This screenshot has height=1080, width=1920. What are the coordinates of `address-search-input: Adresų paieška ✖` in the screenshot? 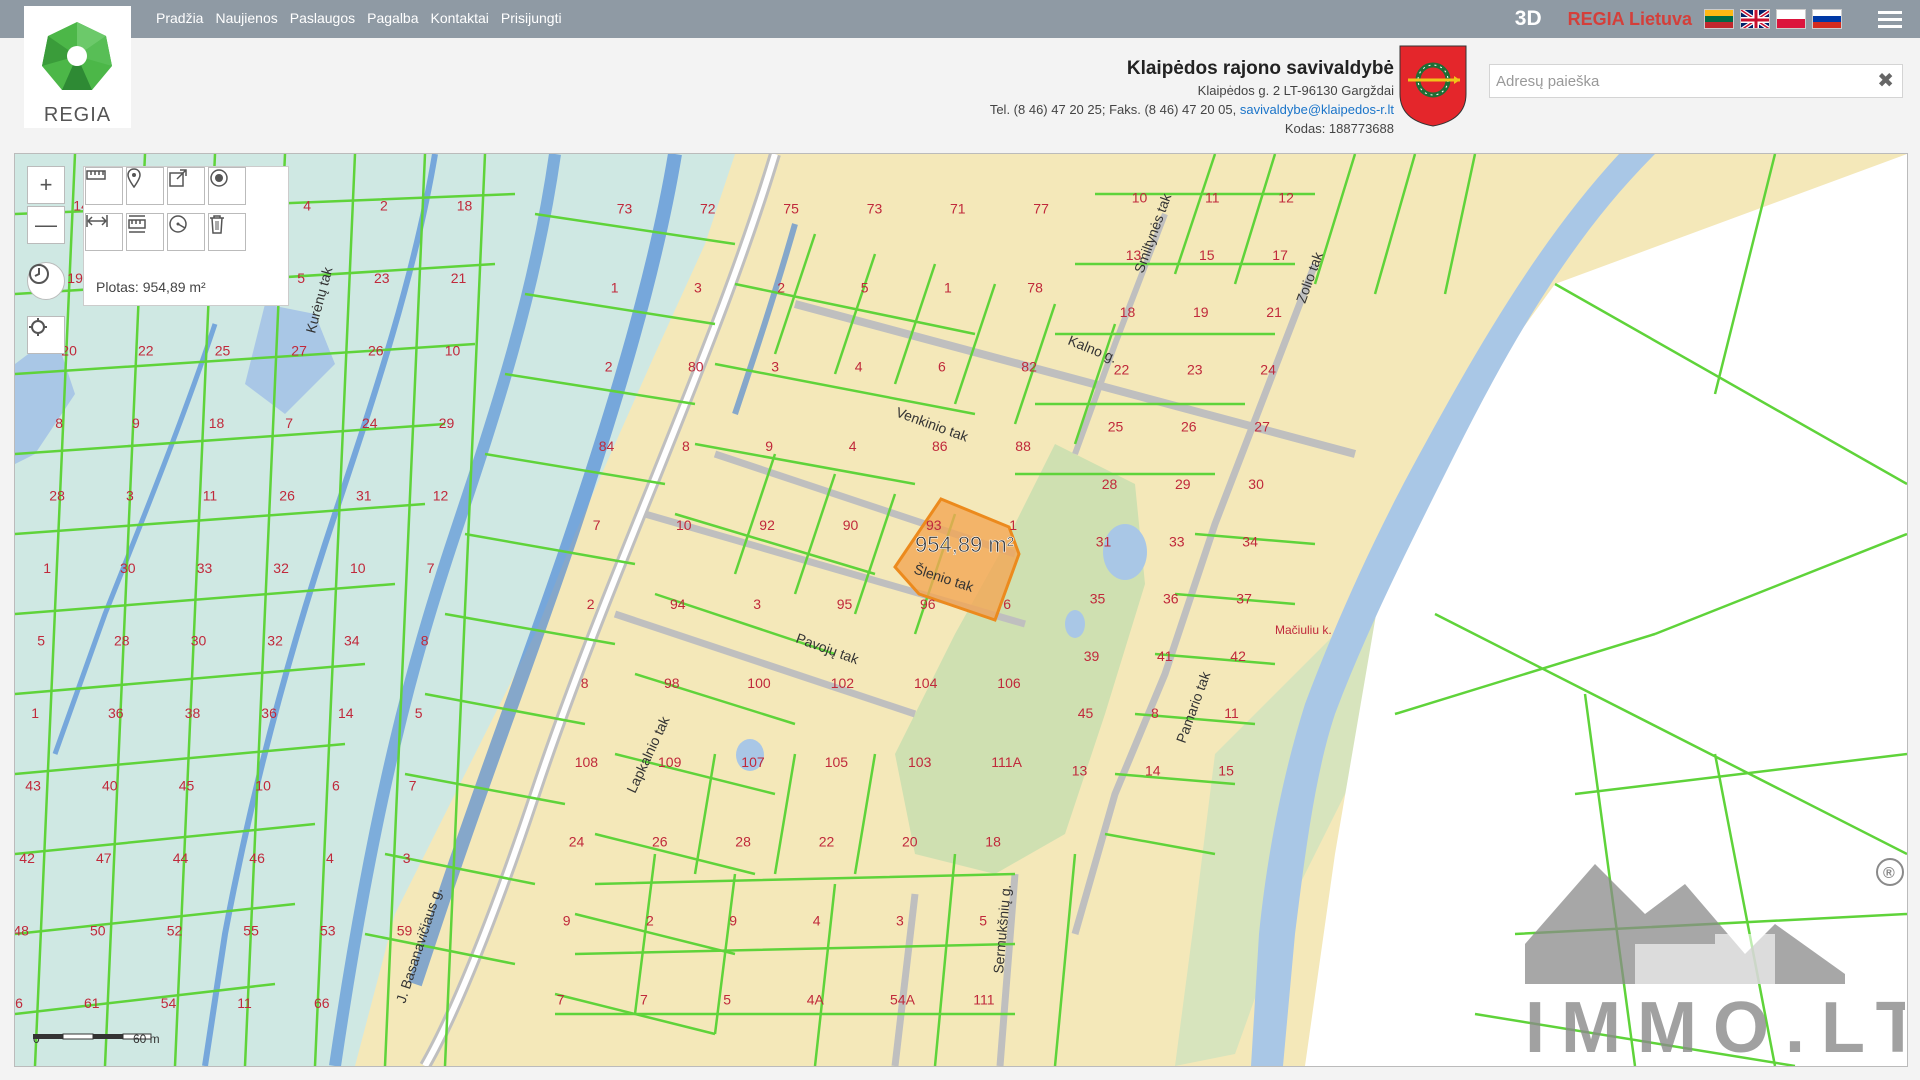 It's located at (1696, 81).